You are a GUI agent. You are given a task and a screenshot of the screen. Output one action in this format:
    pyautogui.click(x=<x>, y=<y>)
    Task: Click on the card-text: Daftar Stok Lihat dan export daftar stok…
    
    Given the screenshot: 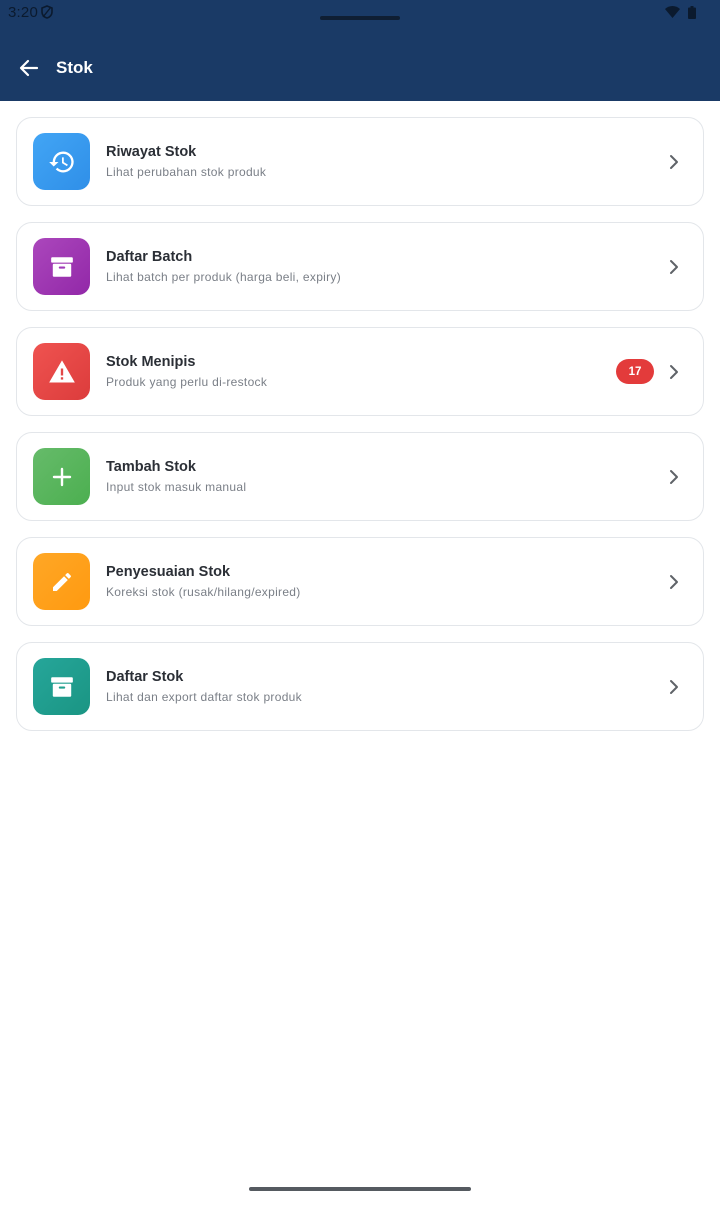 What is the action you would take?
    pyautogui.click(x=384, y=686)
    